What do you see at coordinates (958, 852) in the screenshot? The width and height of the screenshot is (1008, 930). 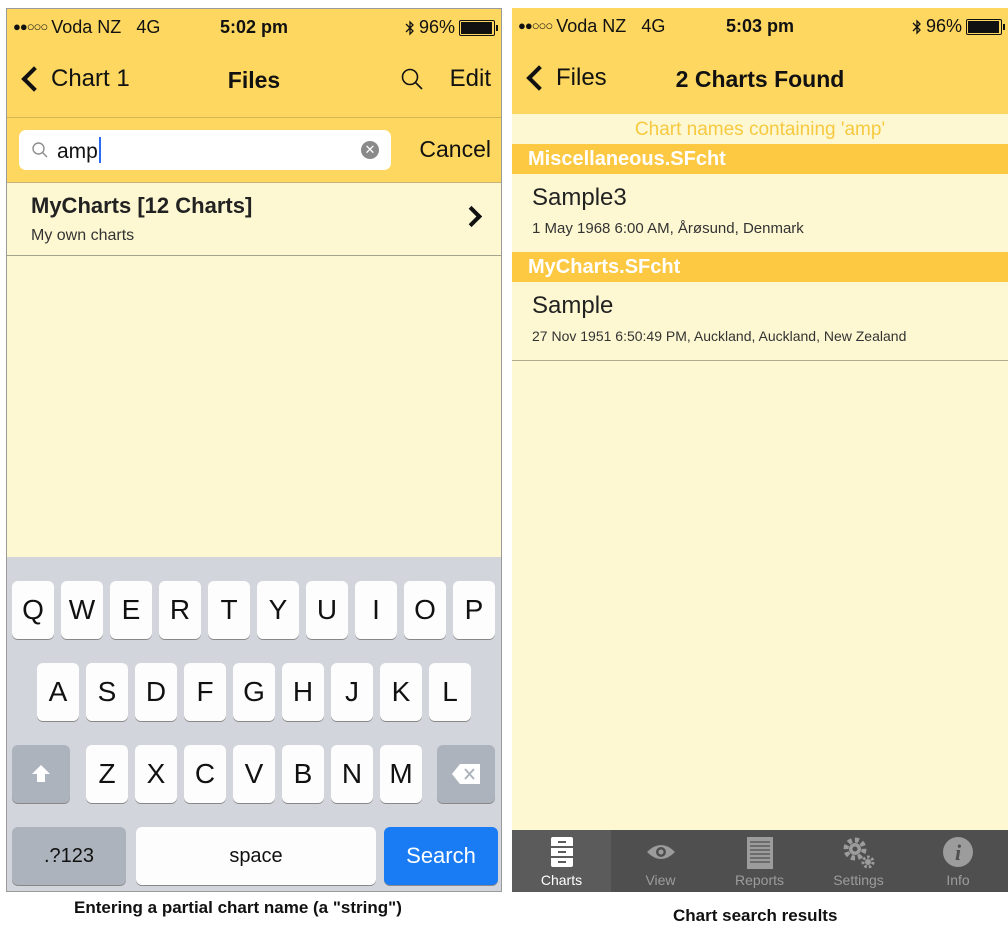 I see `svg-text: i` at bounding box center [958, 852].